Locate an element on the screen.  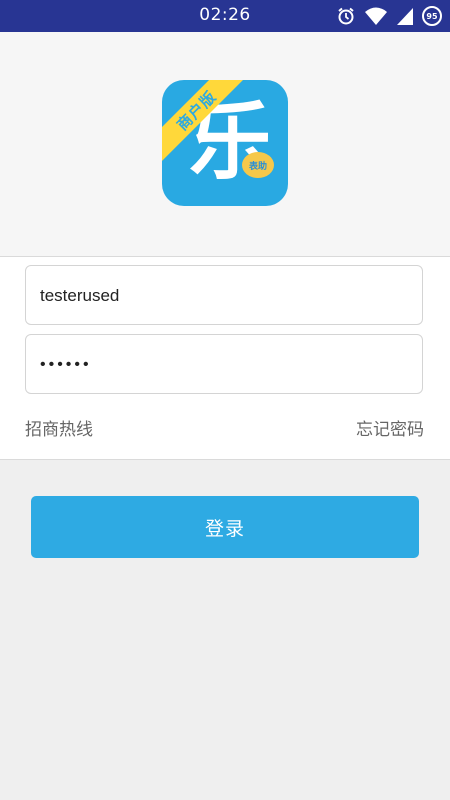
password-field is located at coordinates (224, 364).